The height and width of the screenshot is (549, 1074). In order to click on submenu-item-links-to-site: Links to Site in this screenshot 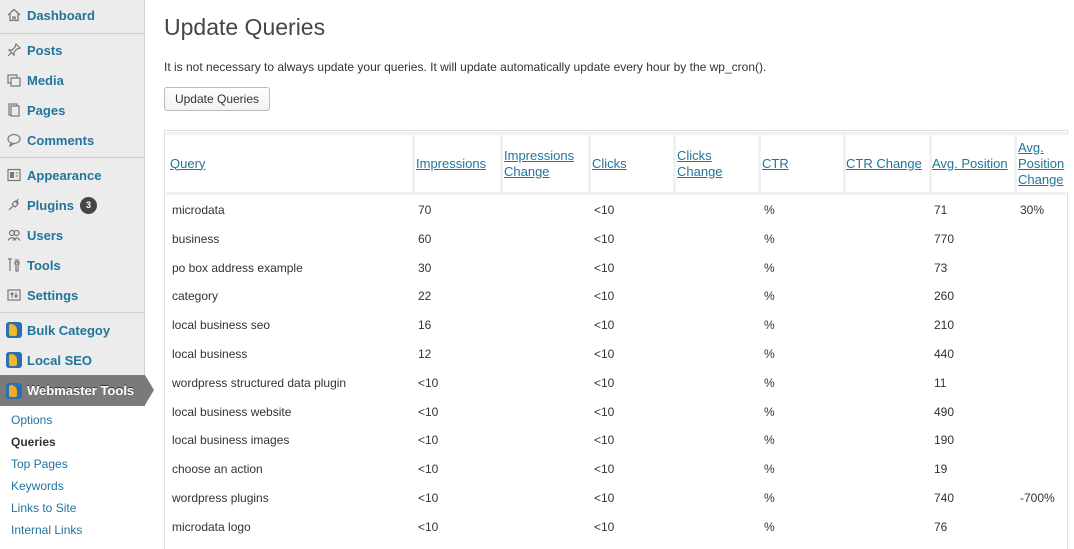, I will do `click(43, 508)`.